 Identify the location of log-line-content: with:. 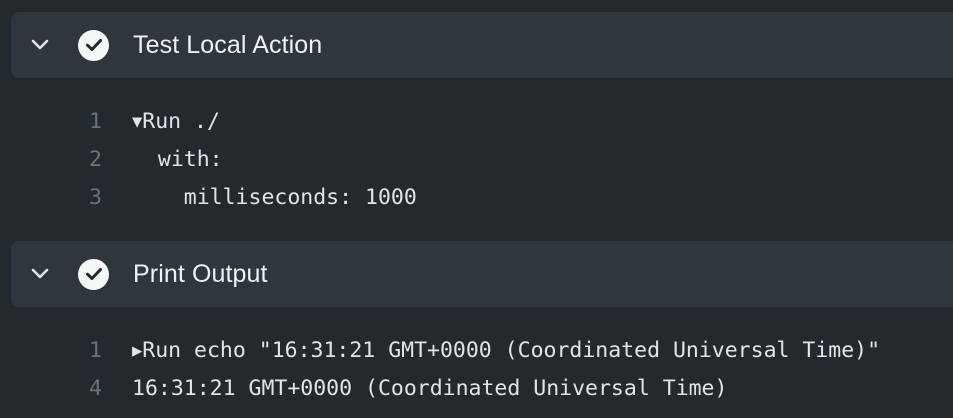
(177, 159).